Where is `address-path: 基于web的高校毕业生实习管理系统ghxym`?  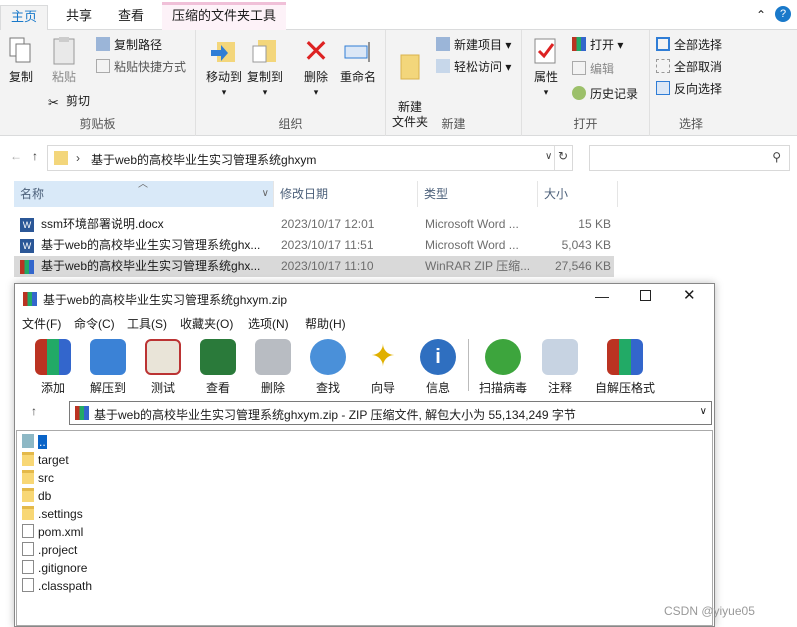
address-path: 基于web的高校毕业生实习管理系统ghxym is located at coordinates (204, 160).